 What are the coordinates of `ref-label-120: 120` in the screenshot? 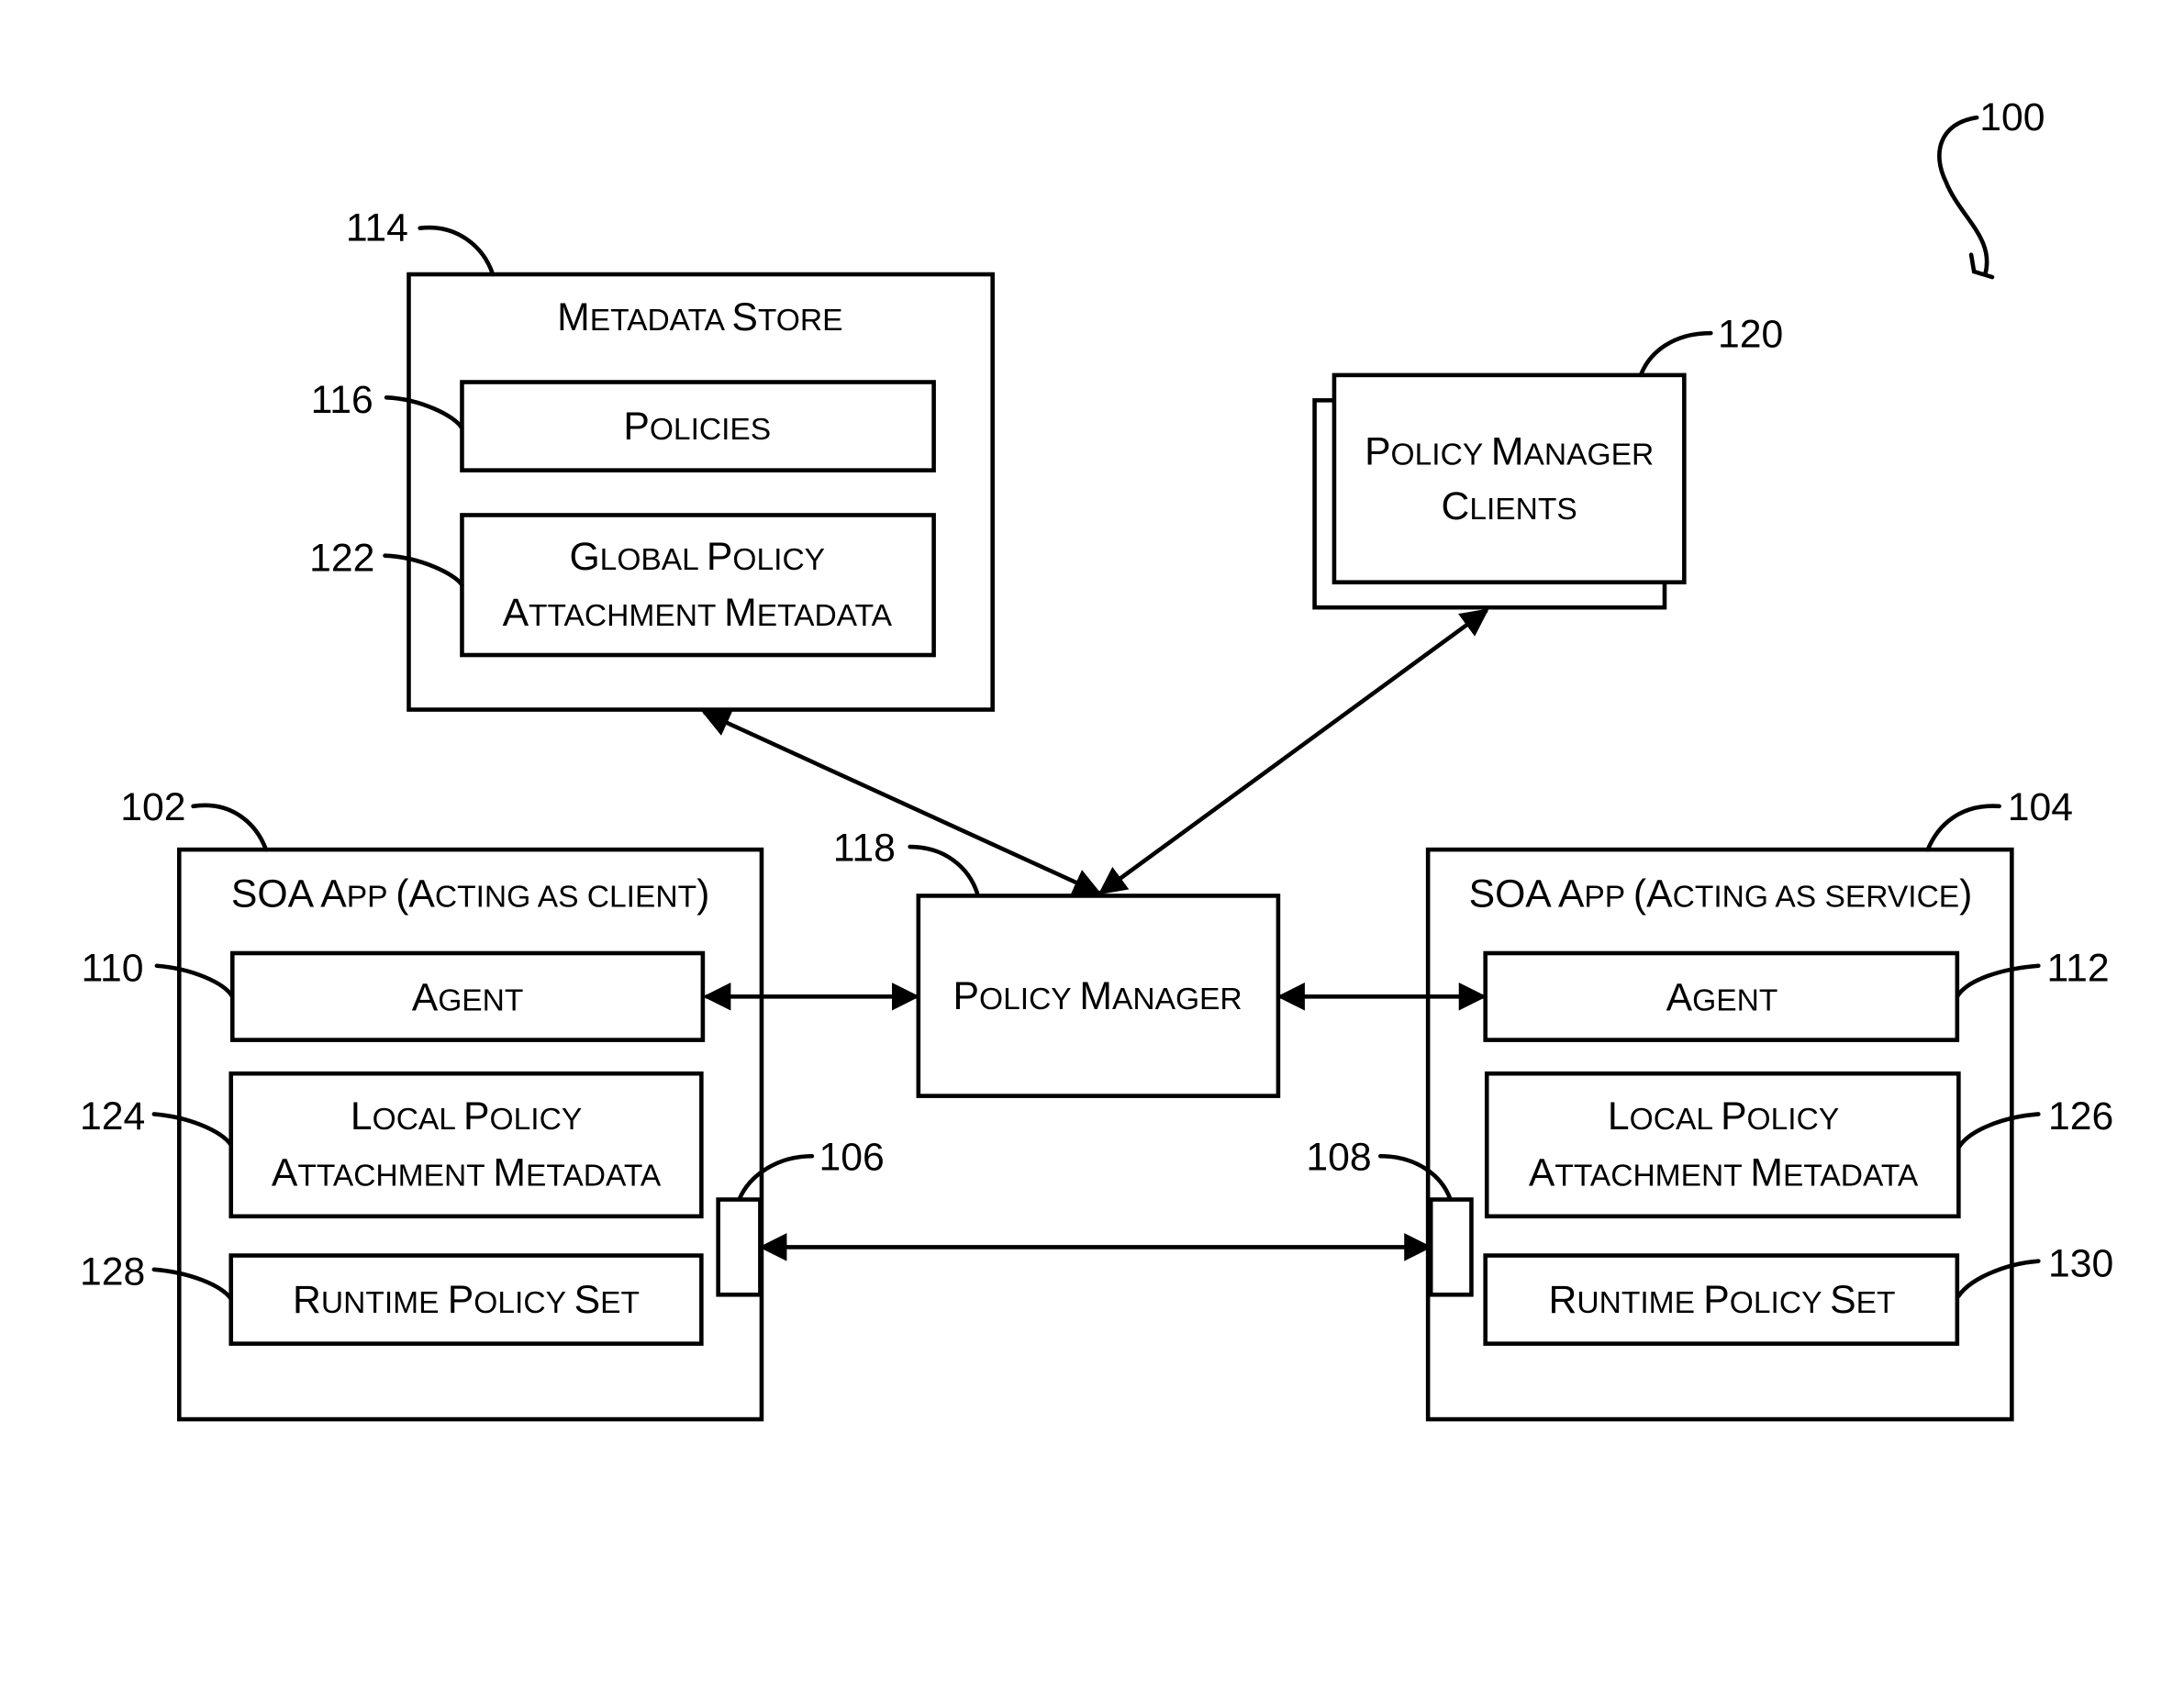 It's located at (1750, 334).